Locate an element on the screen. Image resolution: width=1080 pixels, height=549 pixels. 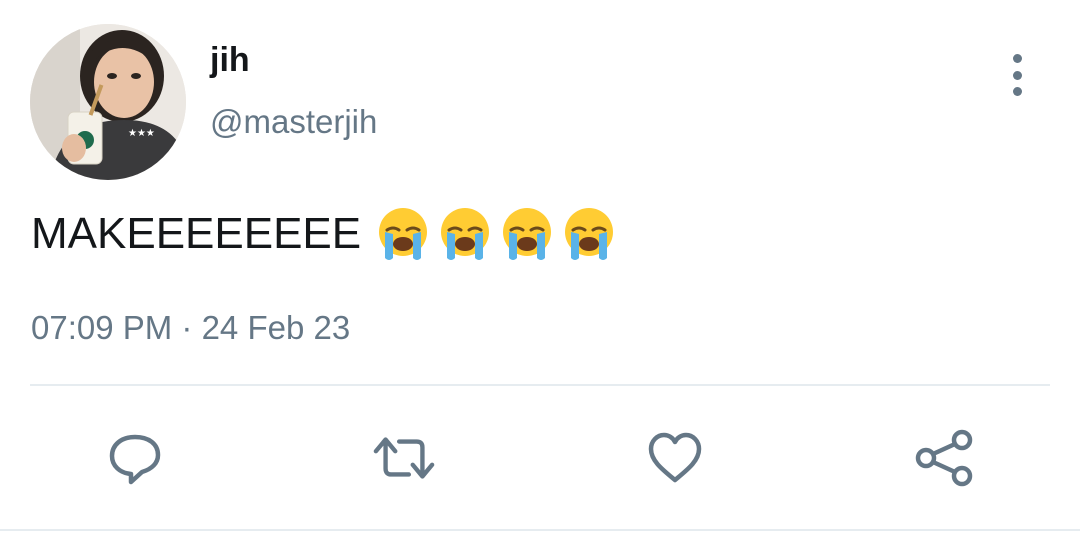
comment-icon is located at coordinates (135, 459).